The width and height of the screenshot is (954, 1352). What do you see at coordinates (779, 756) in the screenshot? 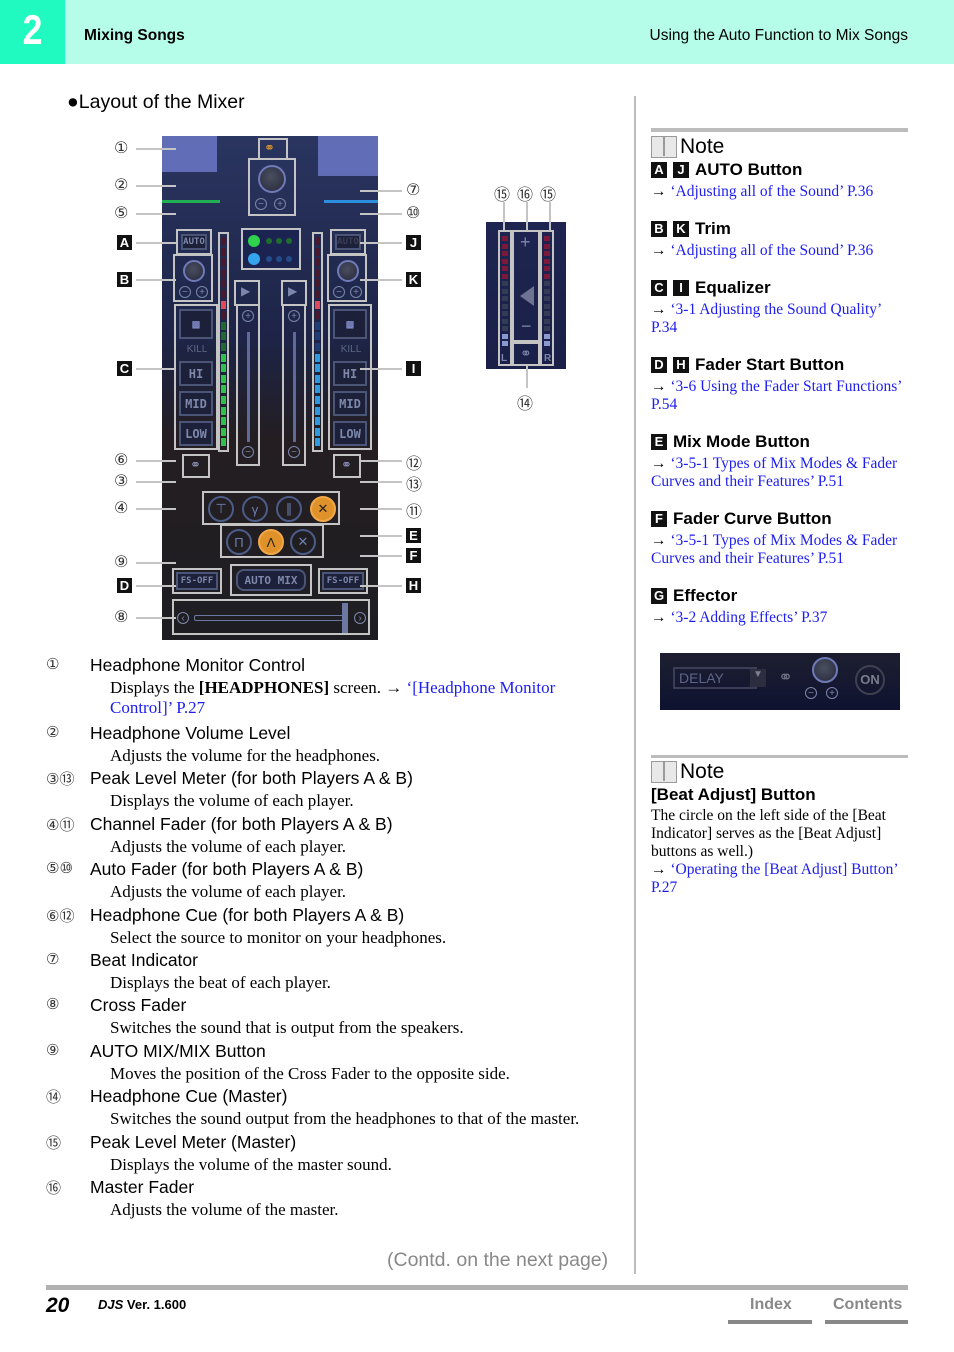
I see `note-rule` at bounding box center [779, 756].